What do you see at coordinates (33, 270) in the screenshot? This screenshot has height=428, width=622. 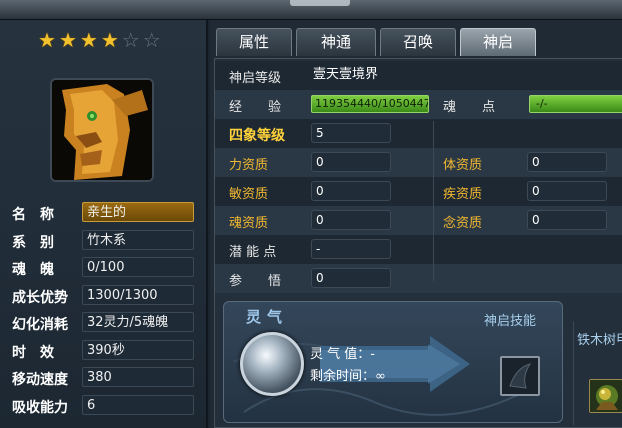 I see `attribute-label: 魂 魄` at bounding box center [33, 270].